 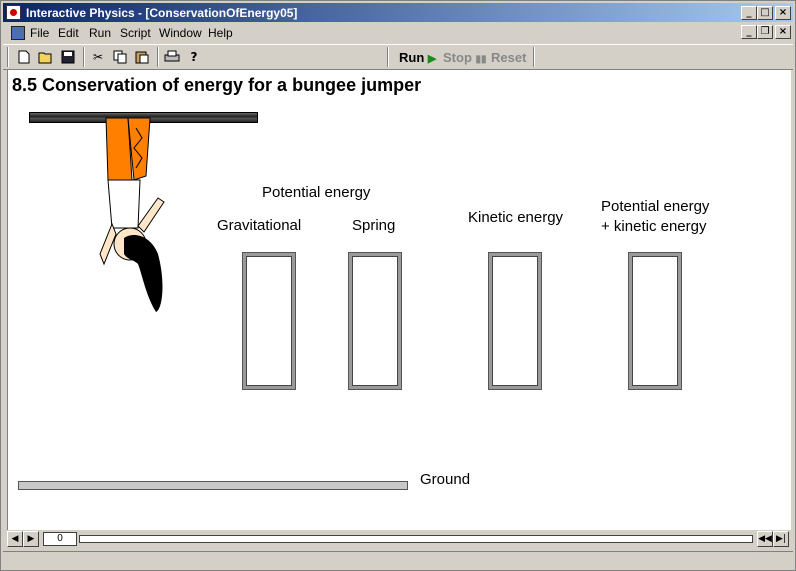 I want to click on ground-label: Ground, so click(x=445, y=479).